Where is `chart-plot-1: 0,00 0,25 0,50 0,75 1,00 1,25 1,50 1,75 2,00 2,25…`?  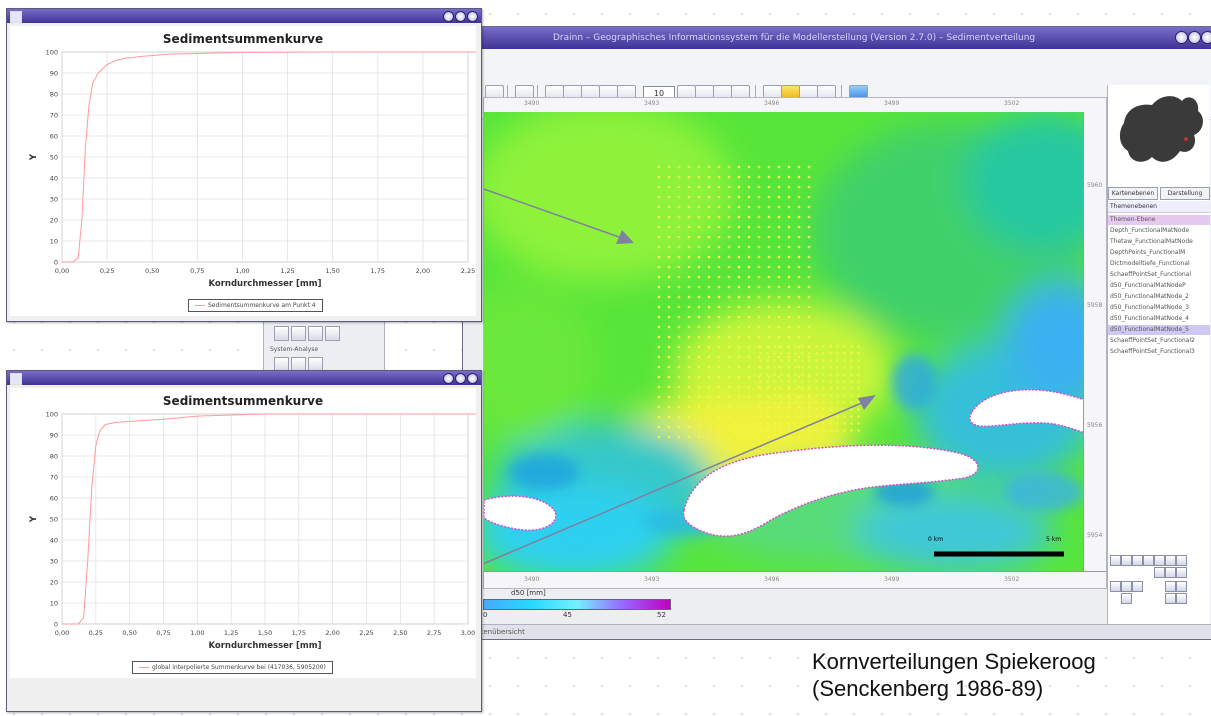 chart-plot-1: 0,00 0,25 0,50 0,75 1,00 1,25 1,50 1,75 2,00 2,25… is located at coordinates (252, 169).